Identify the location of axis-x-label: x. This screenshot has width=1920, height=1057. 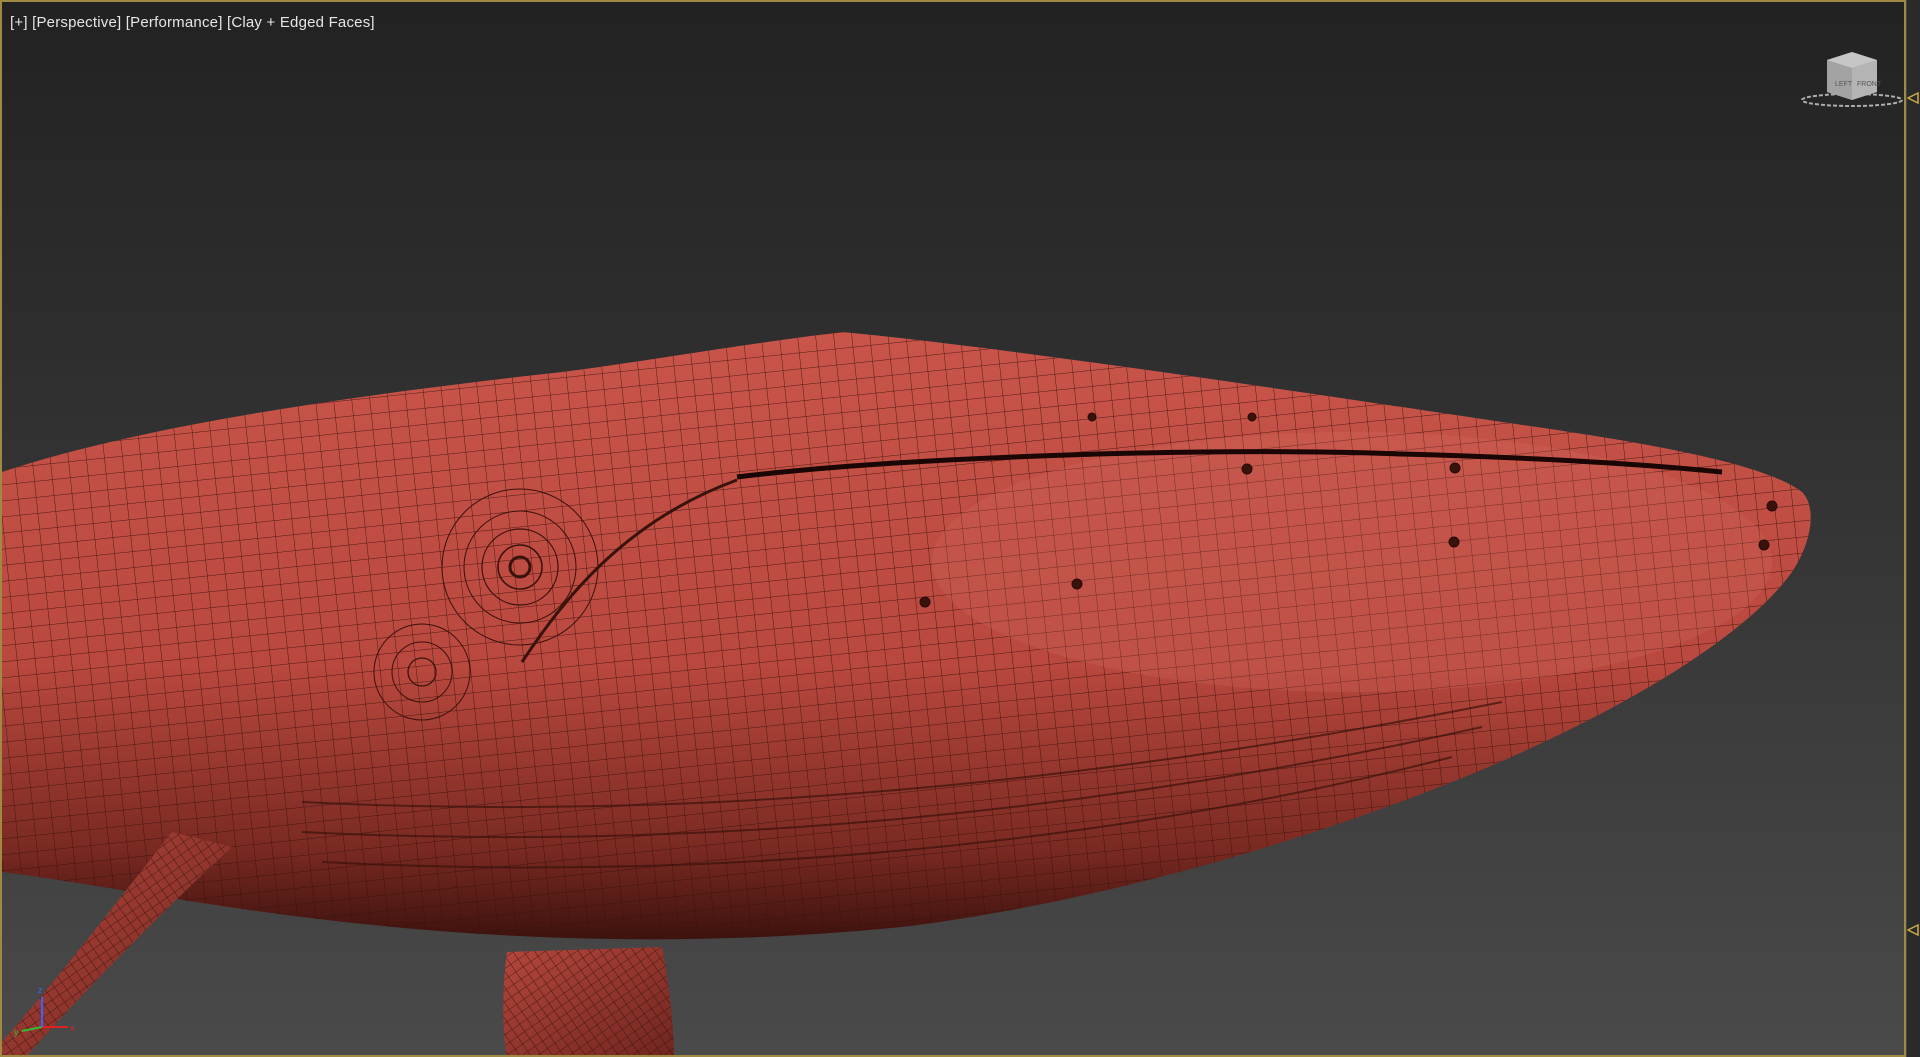
(72, 1028).